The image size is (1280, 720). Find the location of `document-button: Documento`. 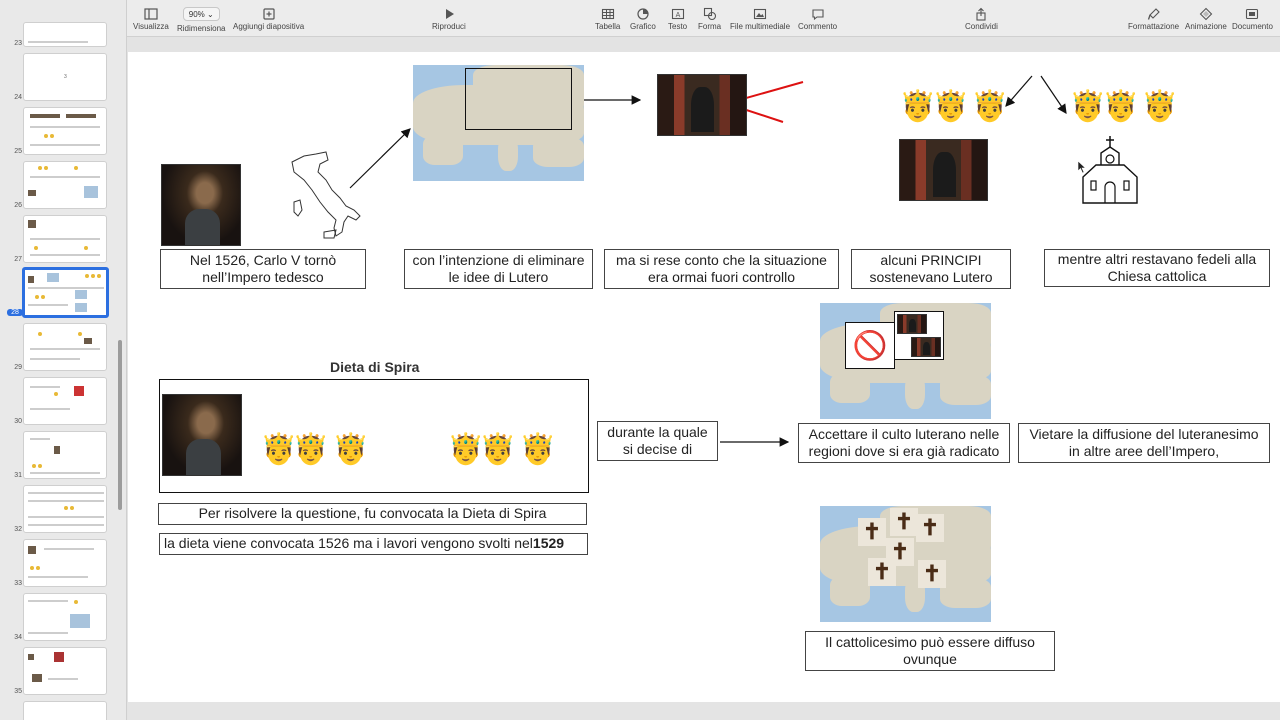

document-button: Documento is located at coordinates (1252, 18).